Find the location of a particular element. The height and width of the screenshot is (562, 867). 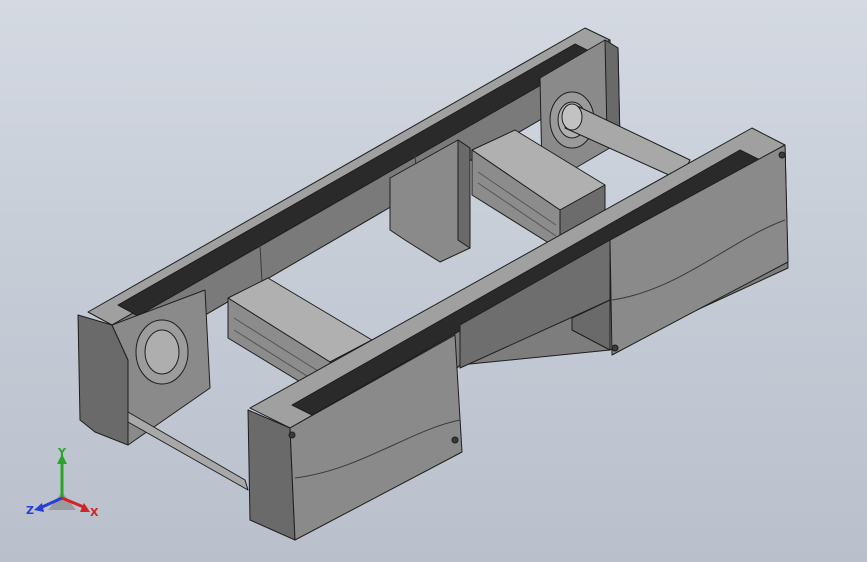

x-axis-label: X is located at coordinates (94, 512).